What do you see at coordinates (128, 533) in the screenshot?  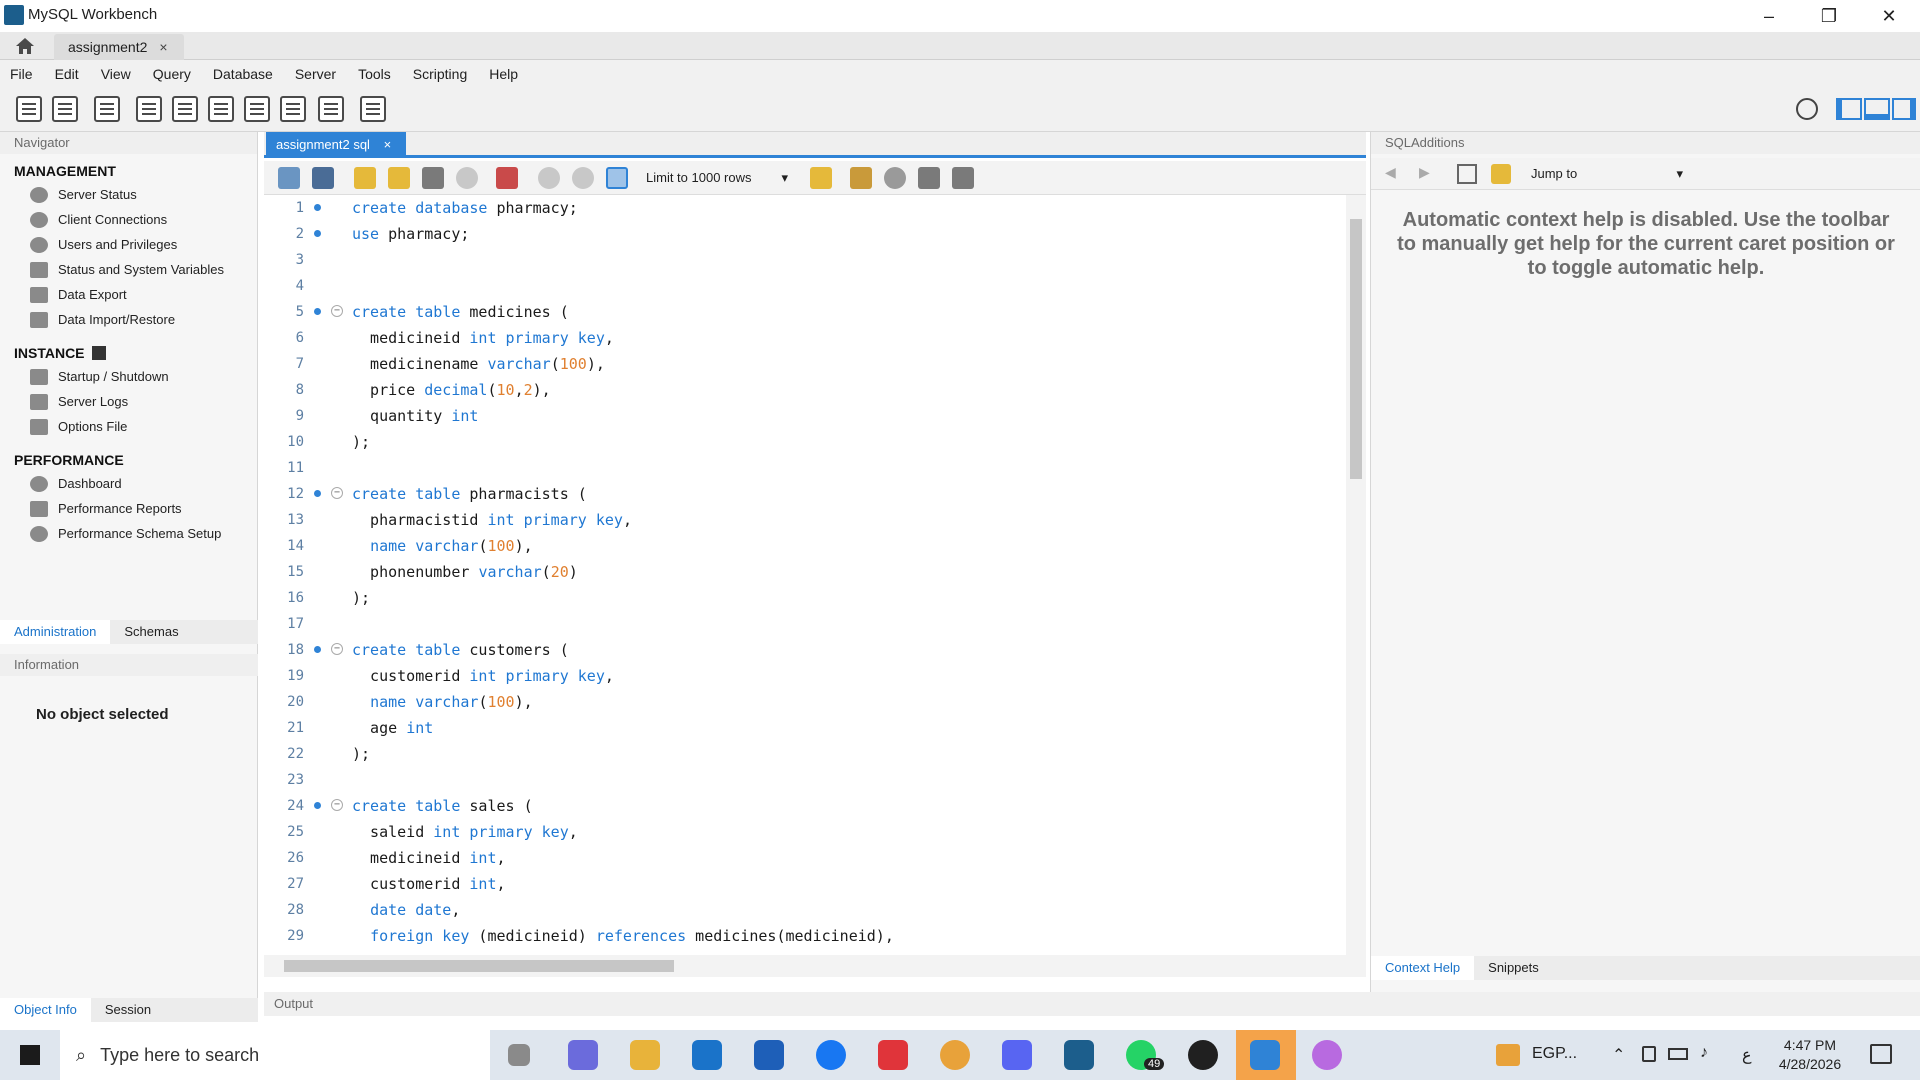 I see `nav-performance-schema-setup: Performance Schema Setup` at bounding box center [128, 533].